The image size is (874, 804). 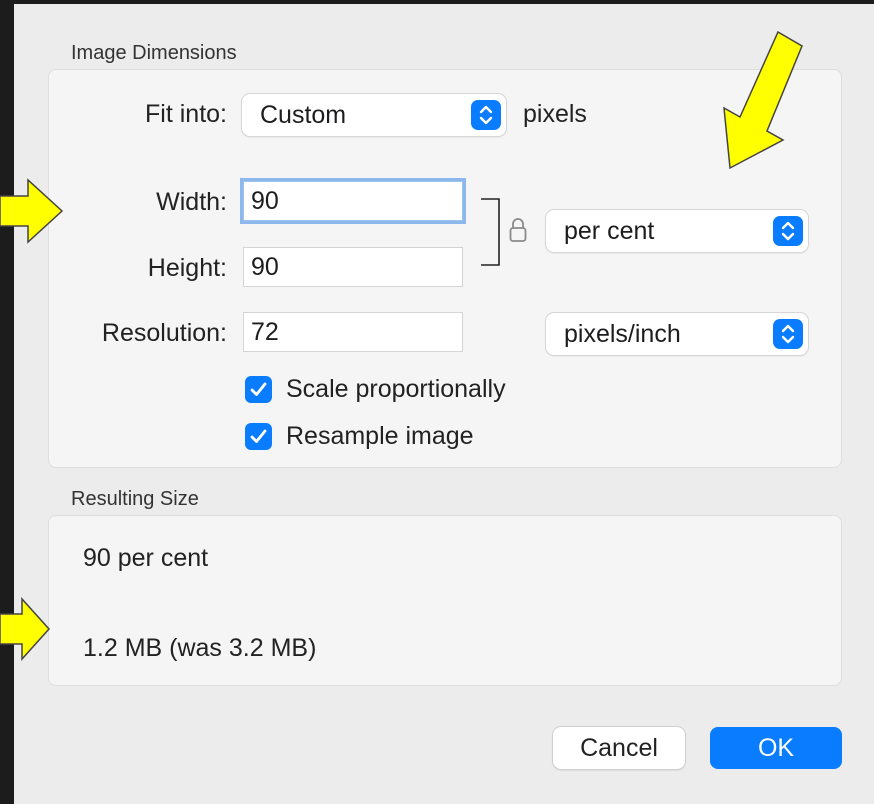 What do you see at coordinates (154, 53) in the screenshot?
I see `image-dimensions-title: Image Dimensions` at bounding box center [154, 53].